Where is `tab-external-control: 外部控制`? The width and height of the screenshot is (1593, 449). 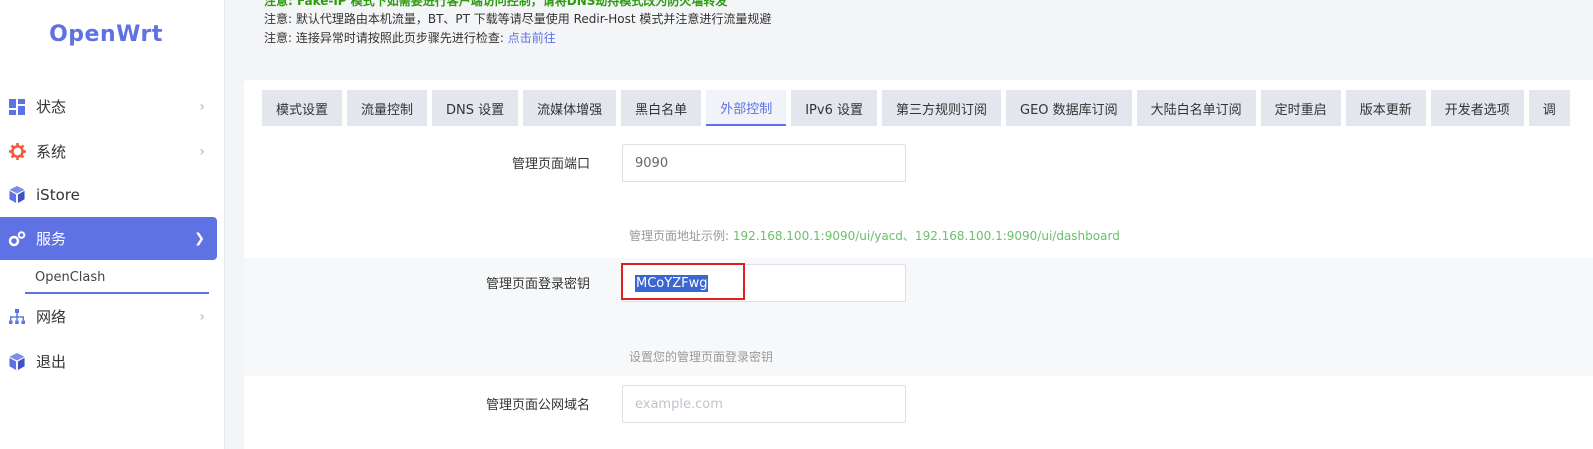
tab-external-control: 外部控制 is located at coordinates (746, 108).